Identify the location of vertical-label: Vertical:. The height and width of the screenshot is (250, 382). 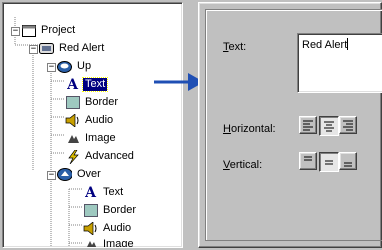
(242, 165).